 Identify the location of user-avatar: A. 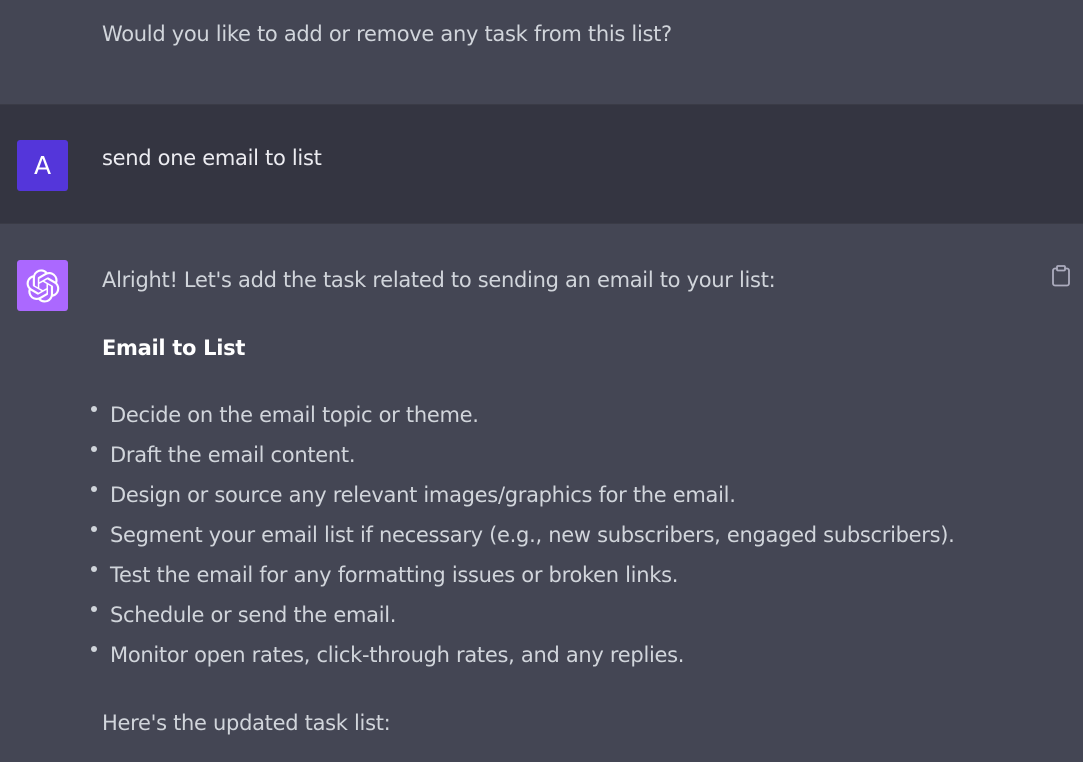
(42, 165).